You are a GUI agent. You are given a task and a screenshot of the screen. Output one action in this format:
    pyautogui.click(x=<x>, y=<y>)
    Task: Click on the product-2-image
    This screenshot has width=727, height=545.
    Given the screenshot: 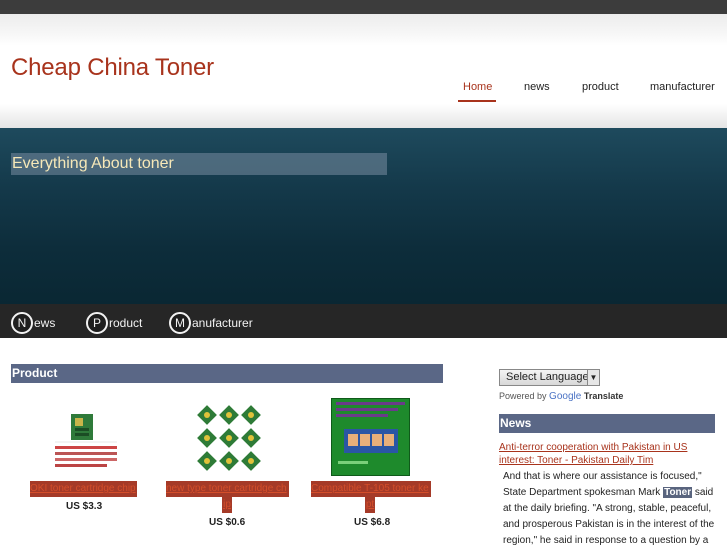 What is the action you would take?
    pyautogui.click(x=230, y=439)
    